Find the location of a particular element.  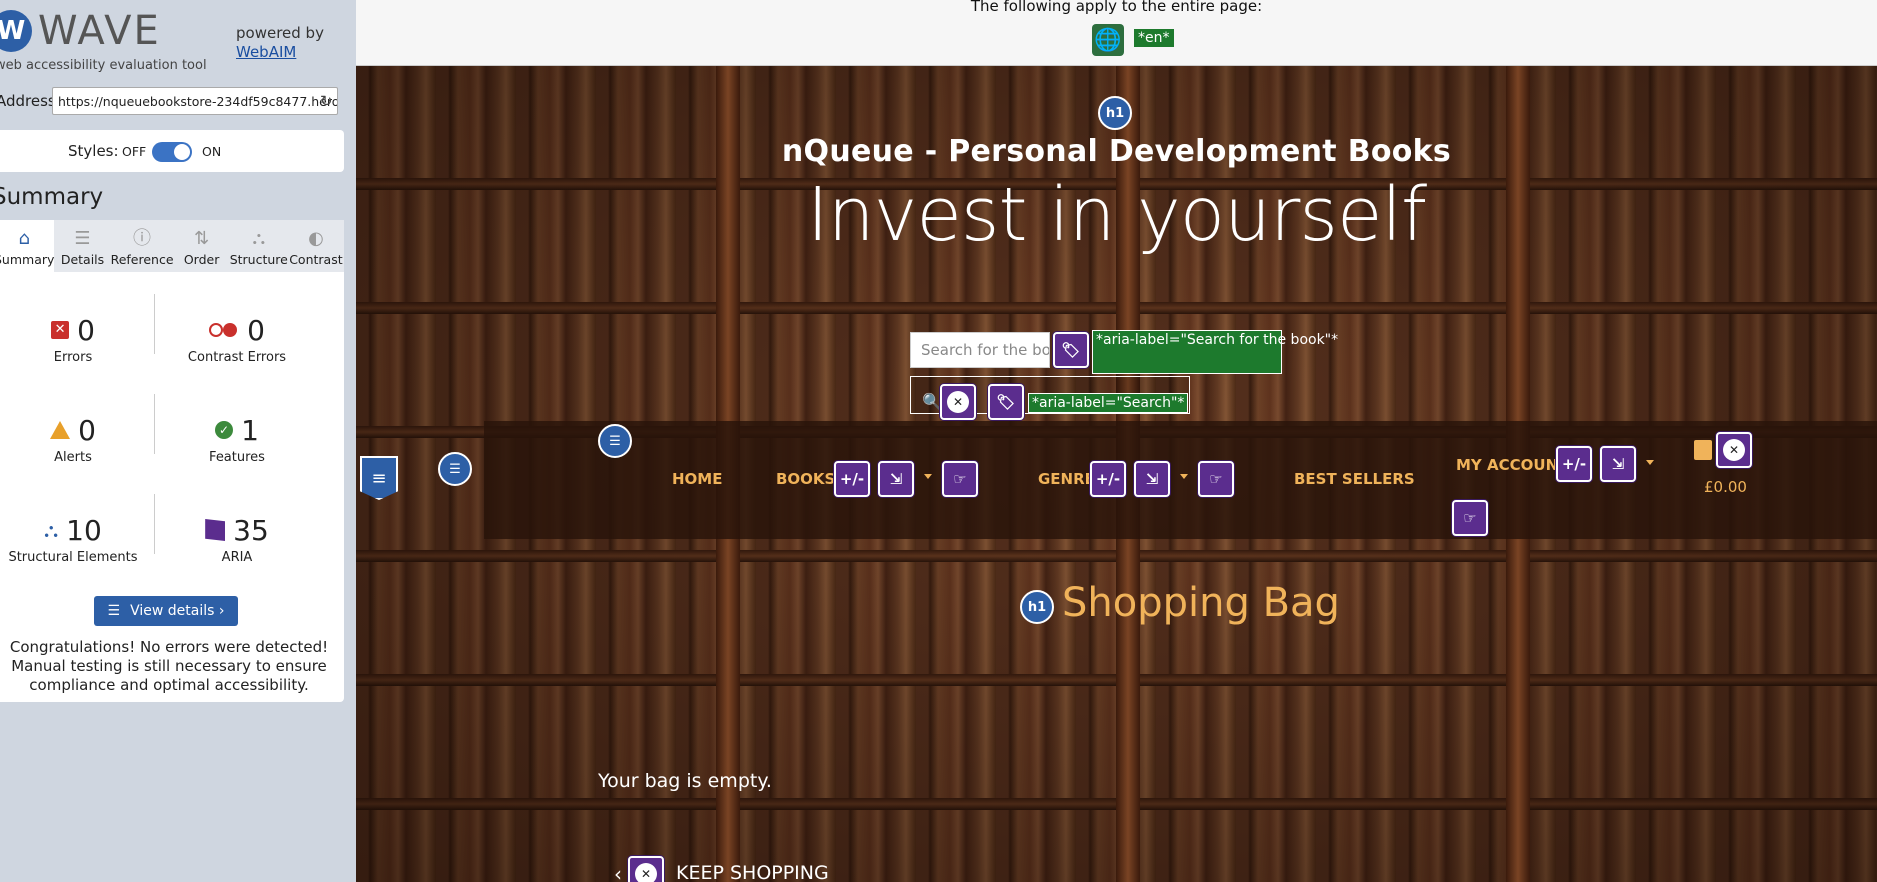

errors-label: Errors is located at coordinates (73, 357).